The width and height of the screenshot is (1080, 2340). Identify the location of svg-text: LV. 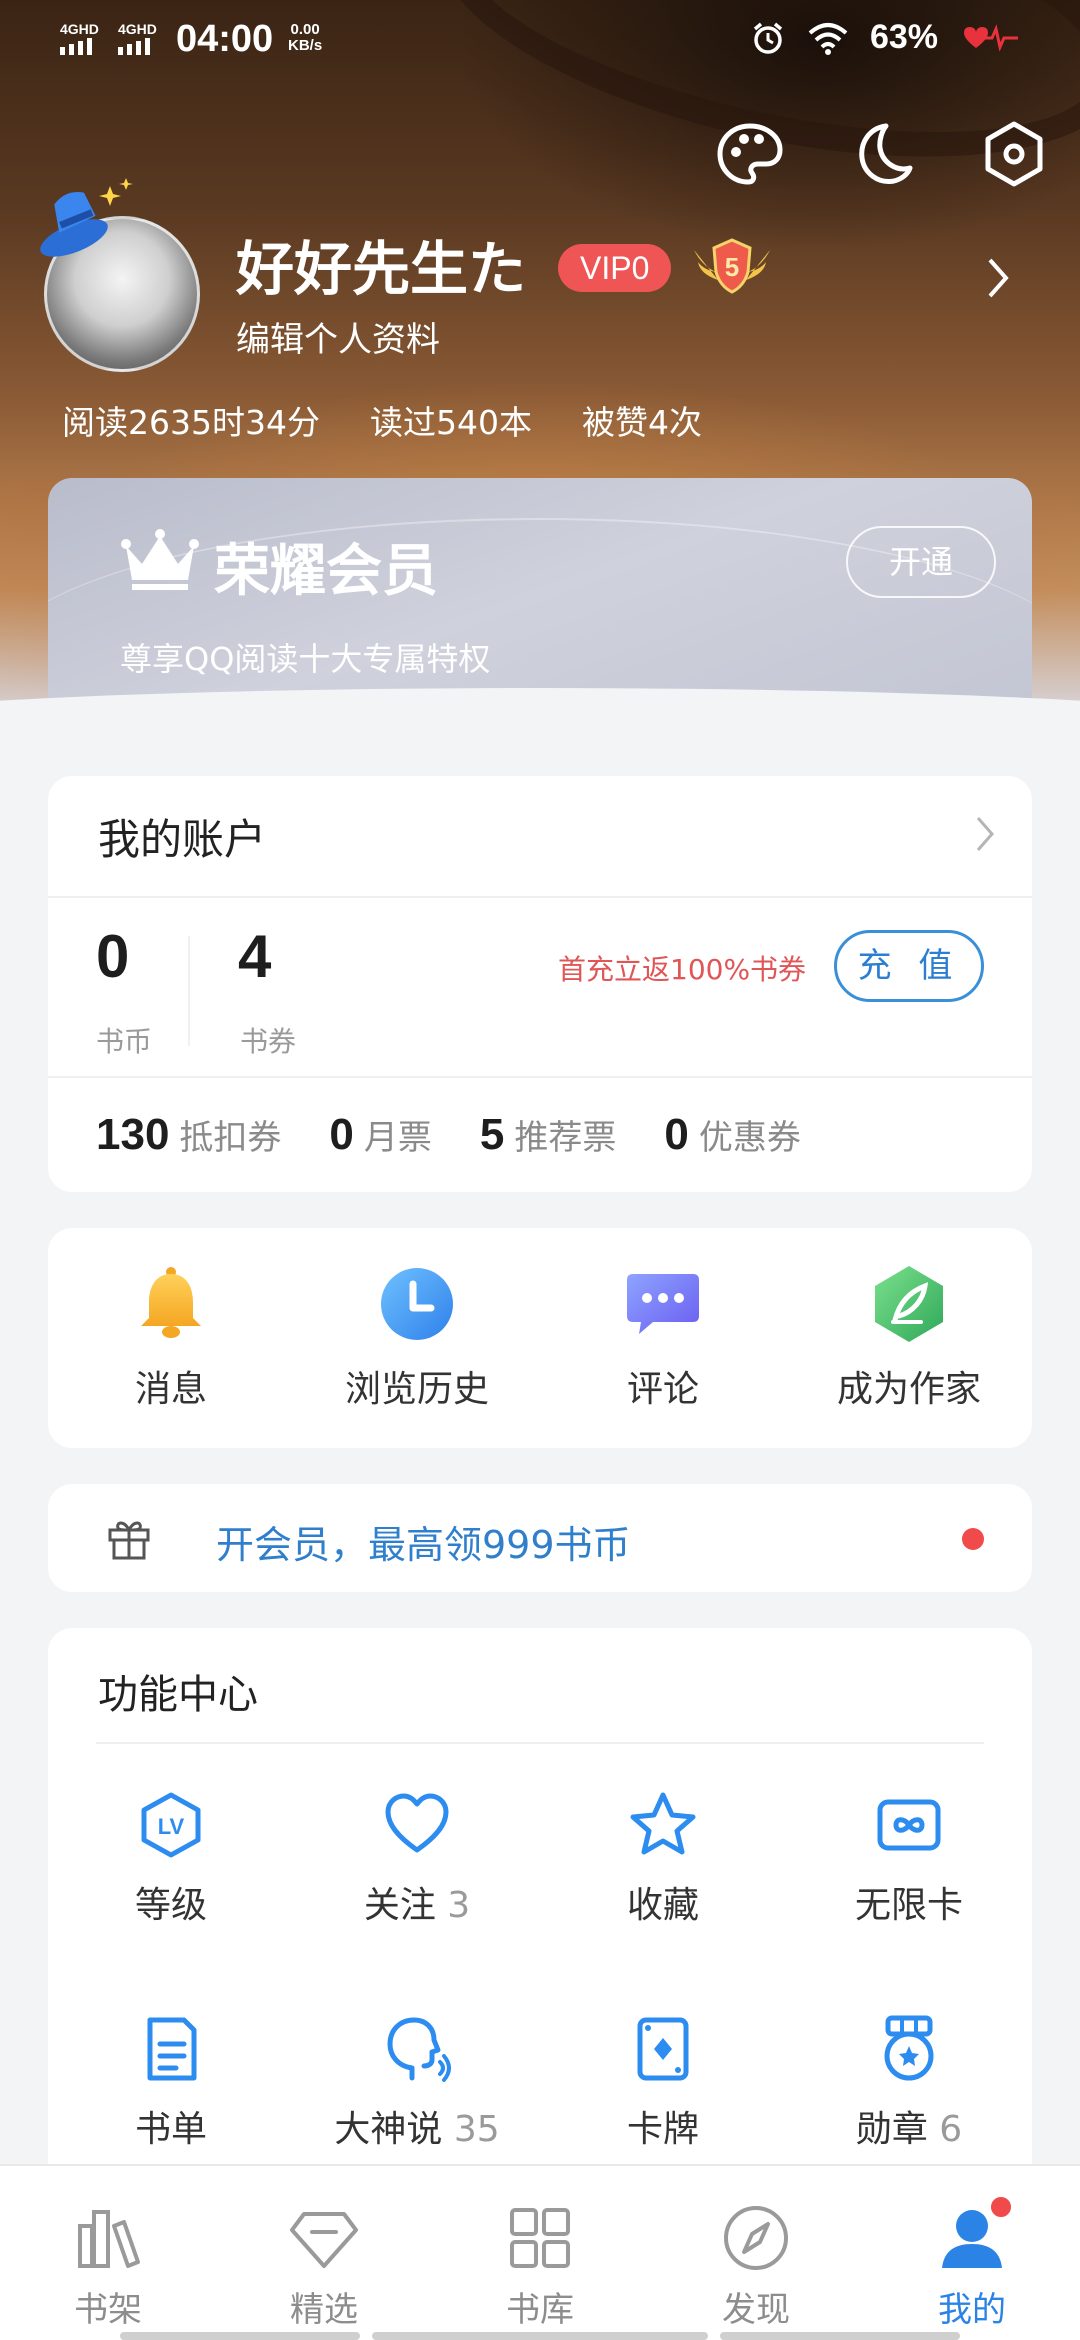
(171, 1826).